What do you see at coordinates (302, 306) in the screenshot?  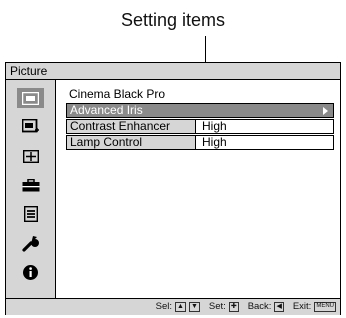 I see `exit-label: Exit:` at bounding box center [302, 306].